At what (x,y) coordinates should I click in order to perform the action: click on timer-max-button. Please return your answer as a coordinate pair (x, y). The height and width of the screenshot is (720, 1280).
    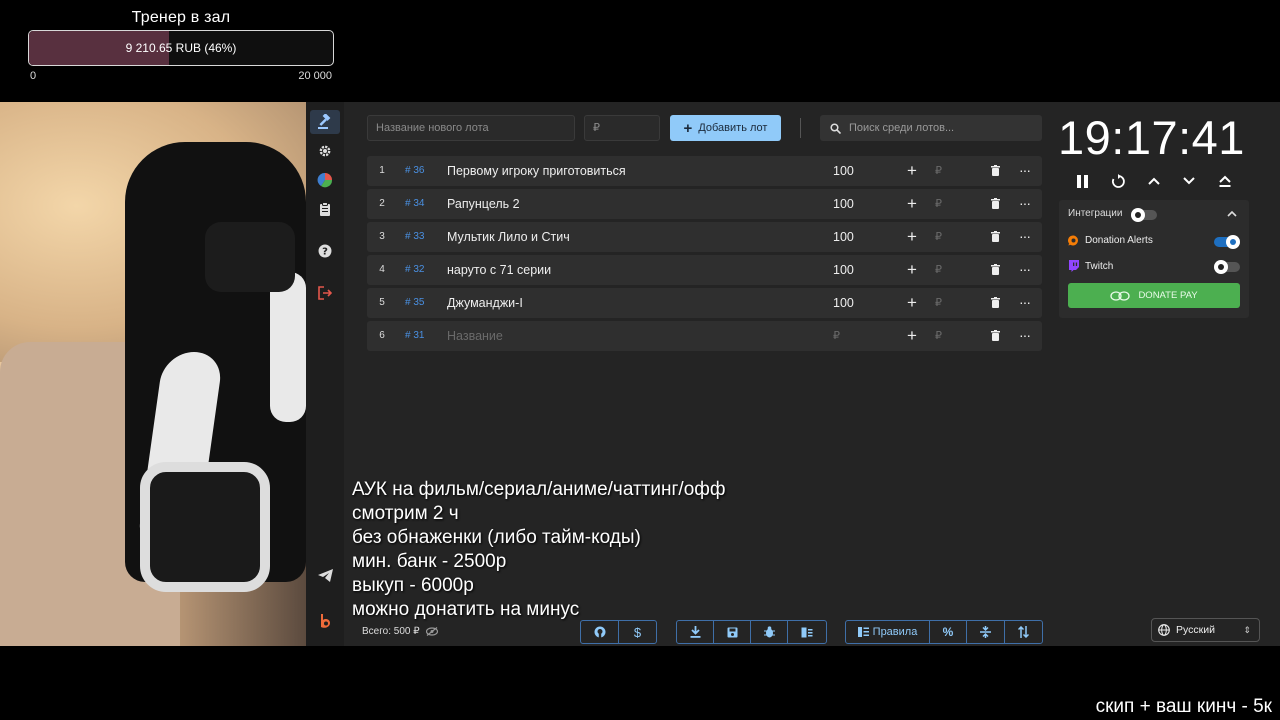
    Looking at the image, I should click on (1225, 181).